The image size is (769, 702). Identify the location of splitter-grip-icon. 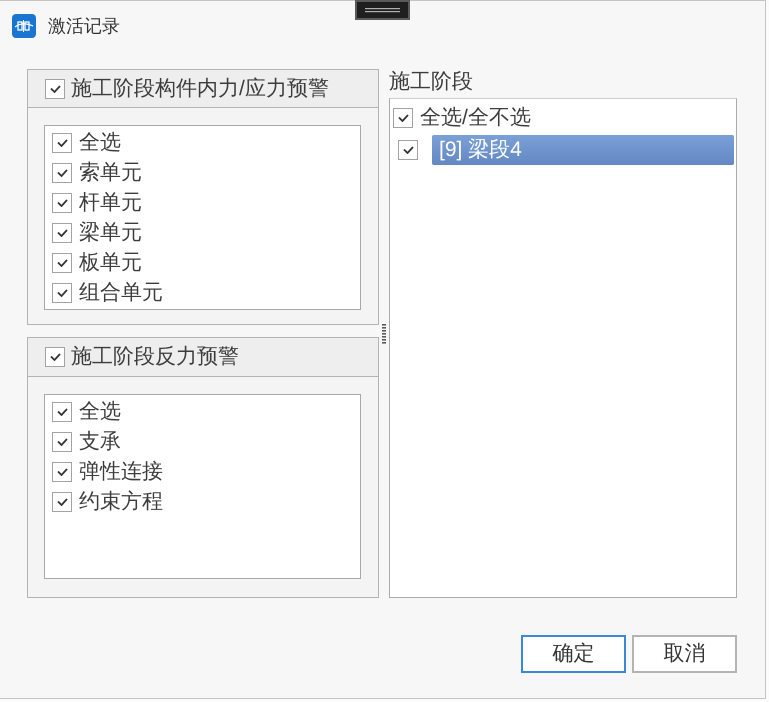
(384, 334).